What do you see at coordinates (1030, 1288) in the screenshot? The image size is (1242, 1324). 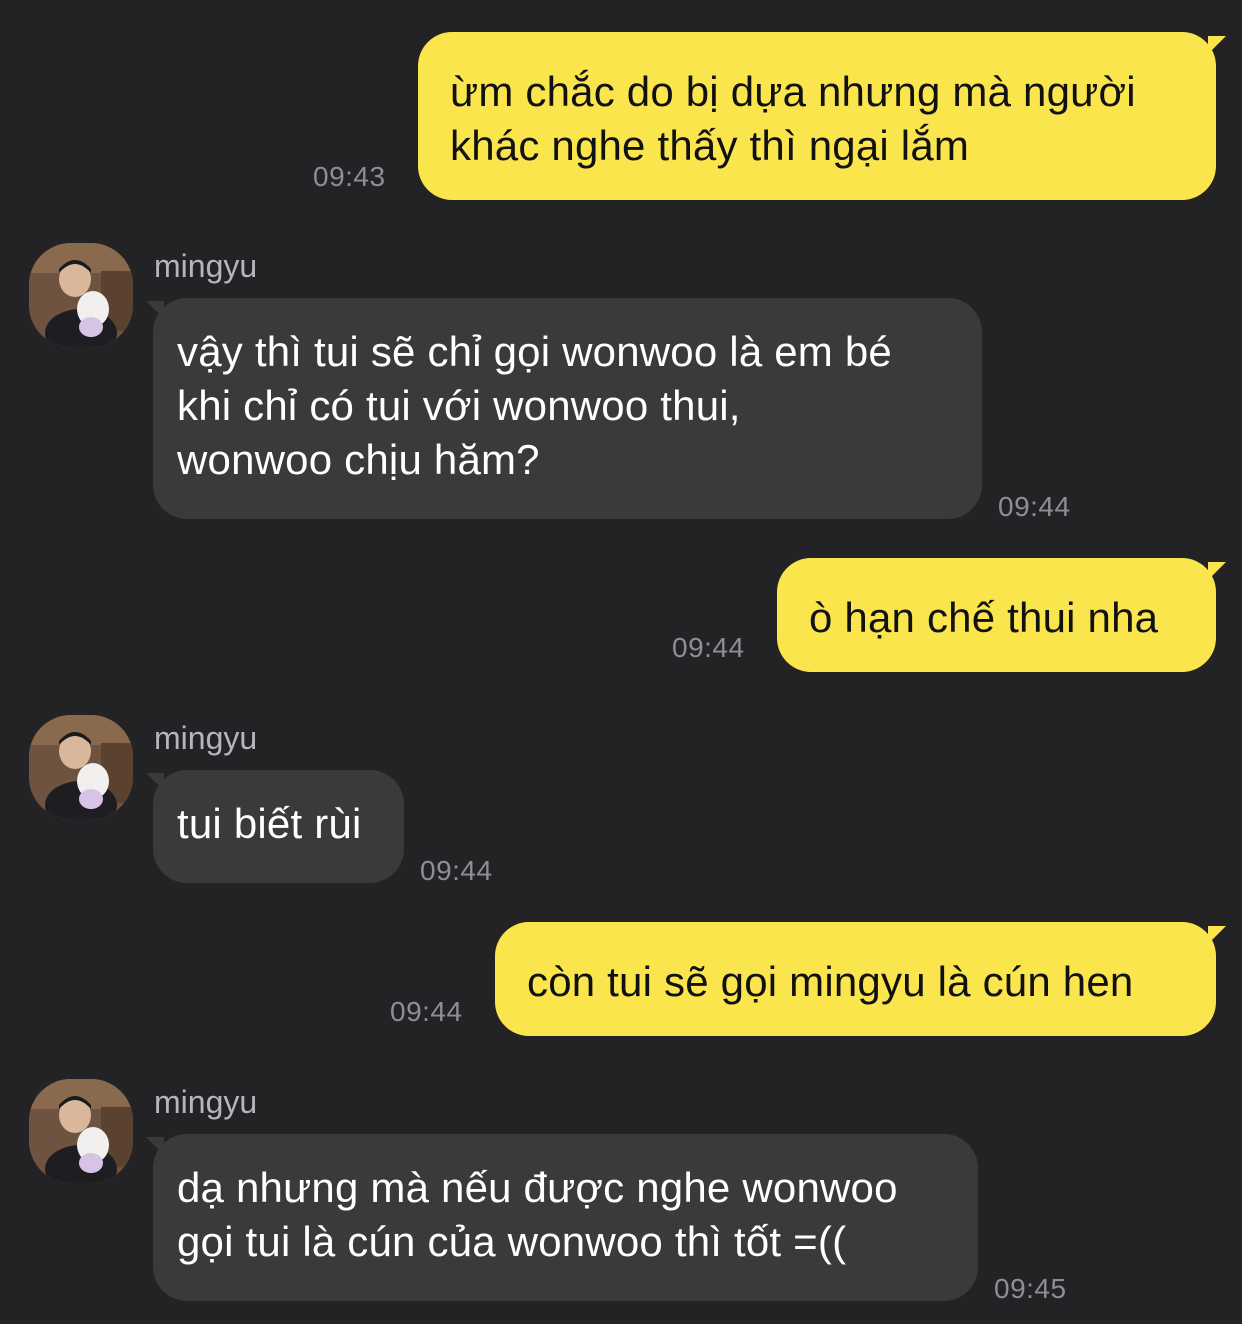 I see `message-timestamp: 09:45` at bounding box center [1030, 1288].